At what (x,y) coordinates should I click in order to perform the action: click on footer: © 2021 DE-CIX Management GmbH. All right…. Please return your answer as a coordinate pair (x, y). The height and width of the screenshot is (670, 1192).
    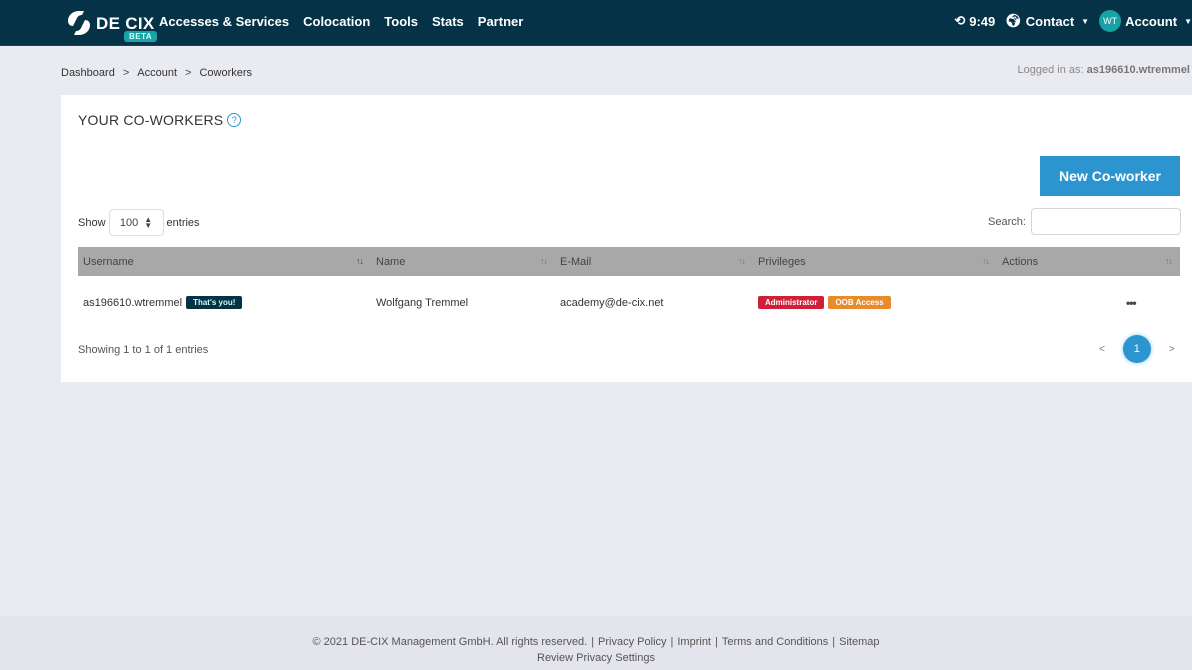
    Looking at the image, I should click on (596, 643).